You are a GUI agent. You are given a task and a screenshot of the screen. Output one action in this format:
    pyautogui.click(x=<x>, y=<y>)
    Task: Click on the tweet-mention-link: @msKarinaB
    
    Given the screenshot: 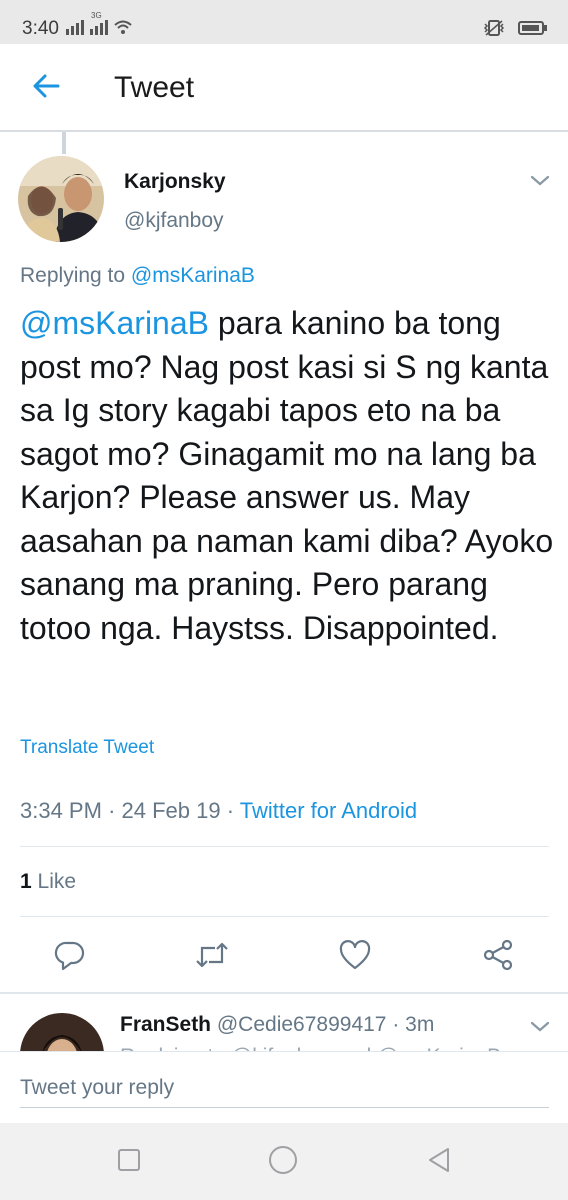 What is the action you would take?
    pyautogui.click(x=114, y=323)
    